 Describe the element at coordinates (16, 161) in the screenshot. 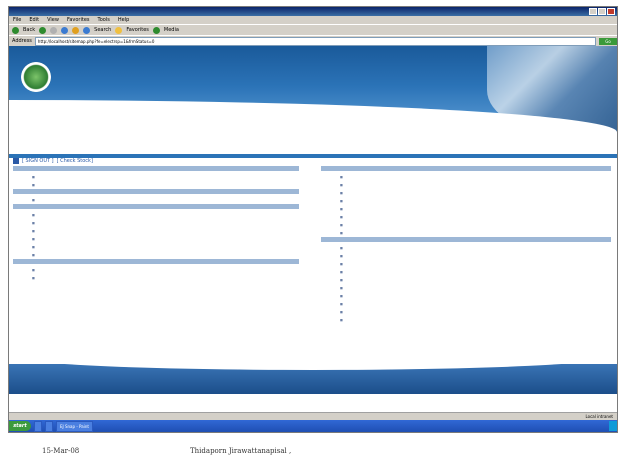

I see `user-icon` at that location.